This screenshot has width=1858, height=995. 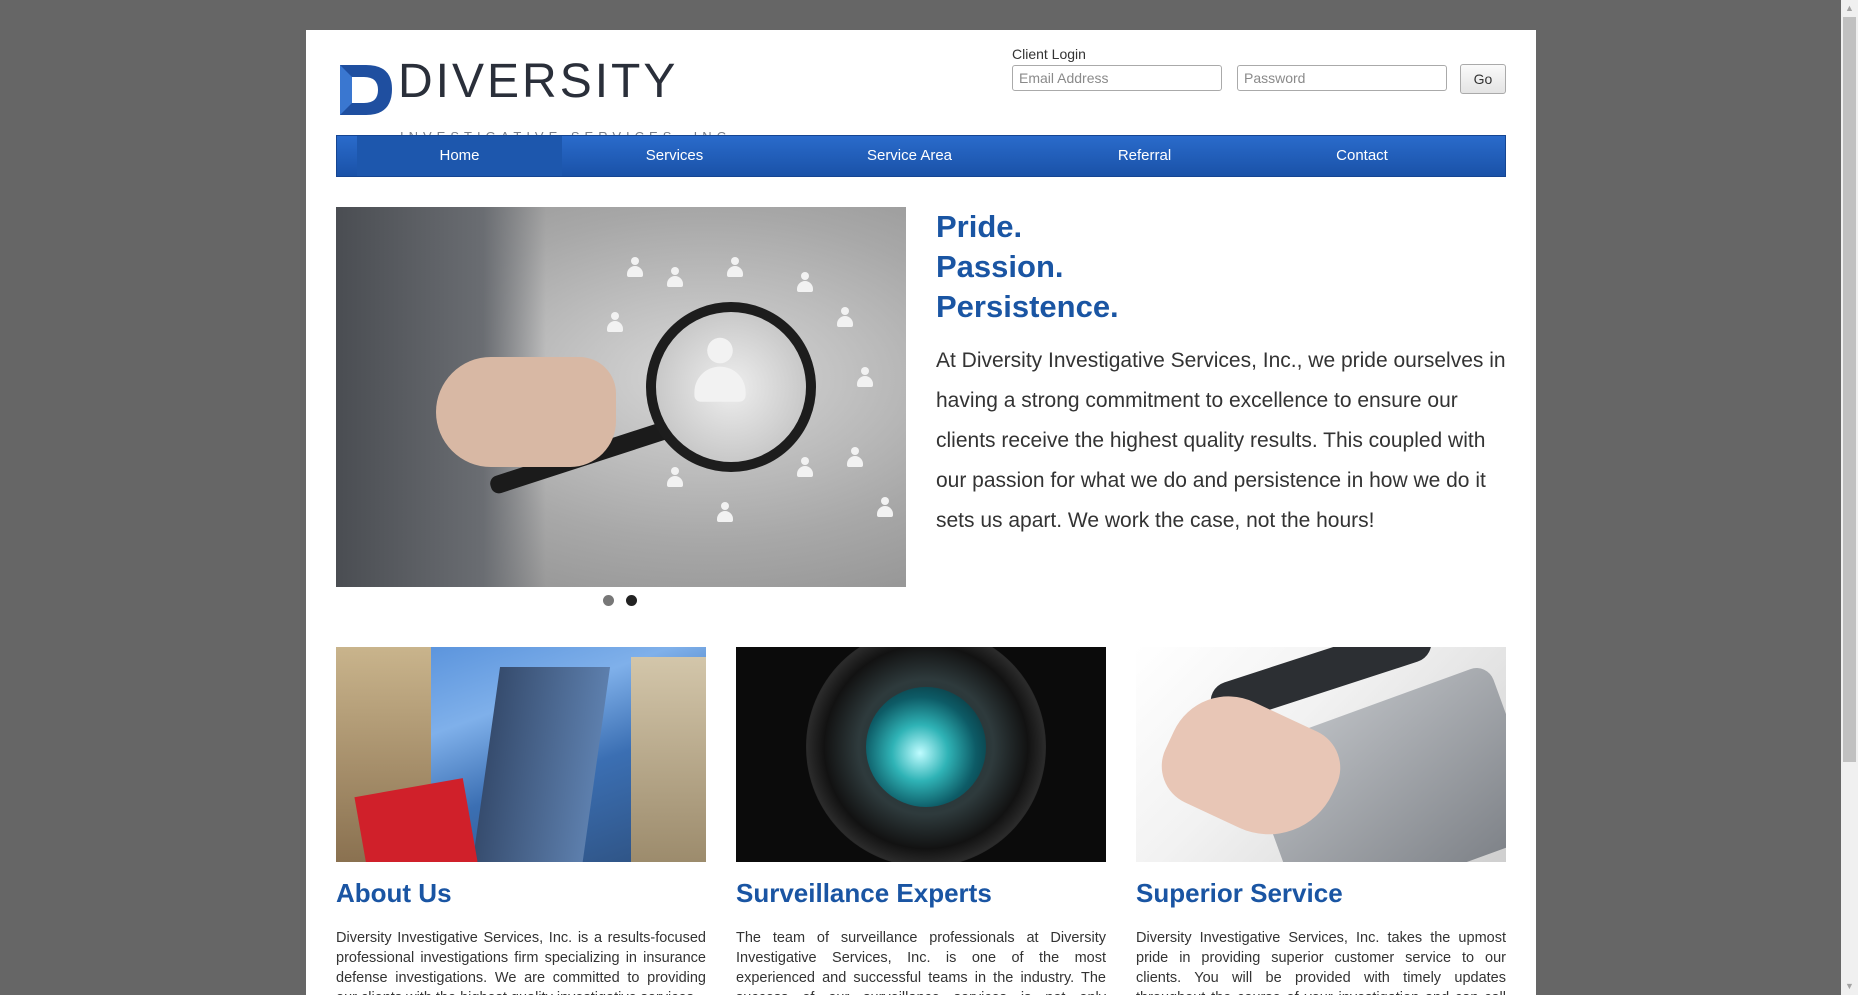 I want to click on scroll-down-icon: ▼, so click(x=1849, y=986).